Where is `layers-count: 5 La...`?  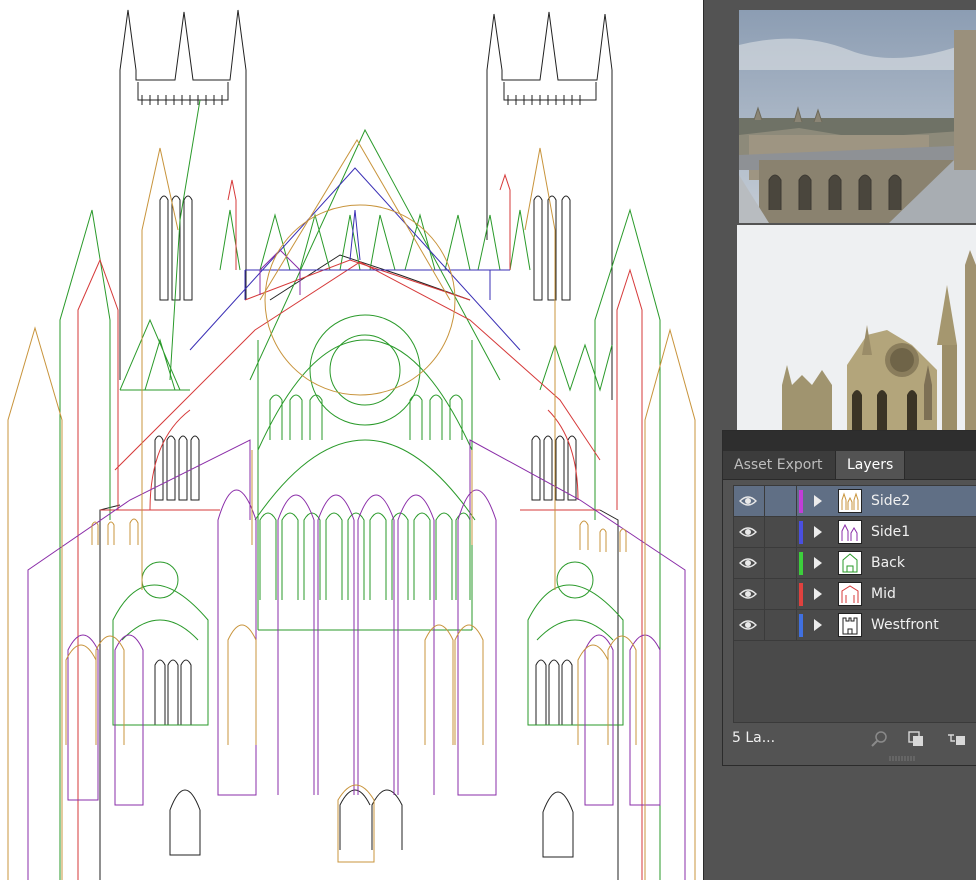
layers-count: 5 La... is located at coordinates (754, 738).